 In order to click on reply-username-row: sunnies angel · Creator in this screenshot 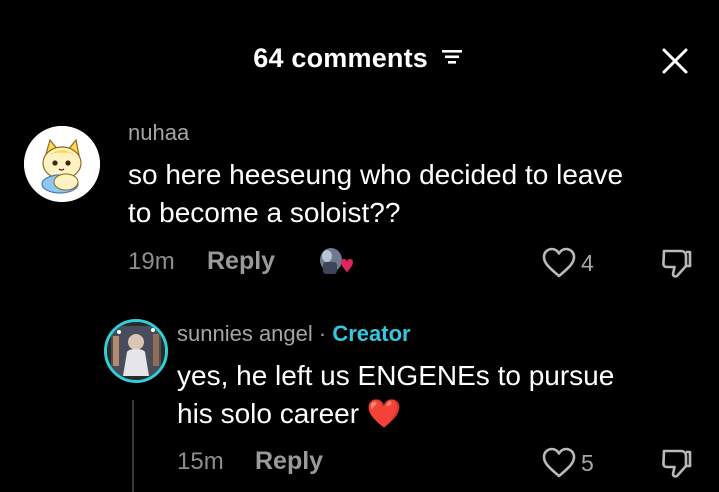, I will do `click(294, 334)`.